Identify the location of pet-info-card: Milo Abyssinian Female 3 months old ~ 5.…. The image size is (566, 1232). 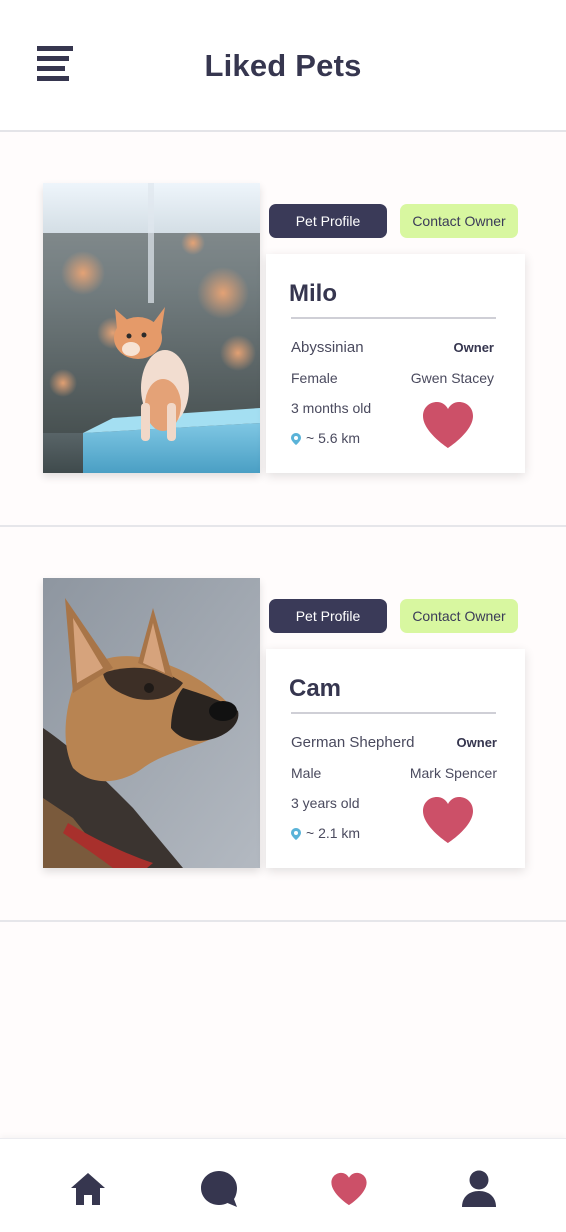
(395, 363).